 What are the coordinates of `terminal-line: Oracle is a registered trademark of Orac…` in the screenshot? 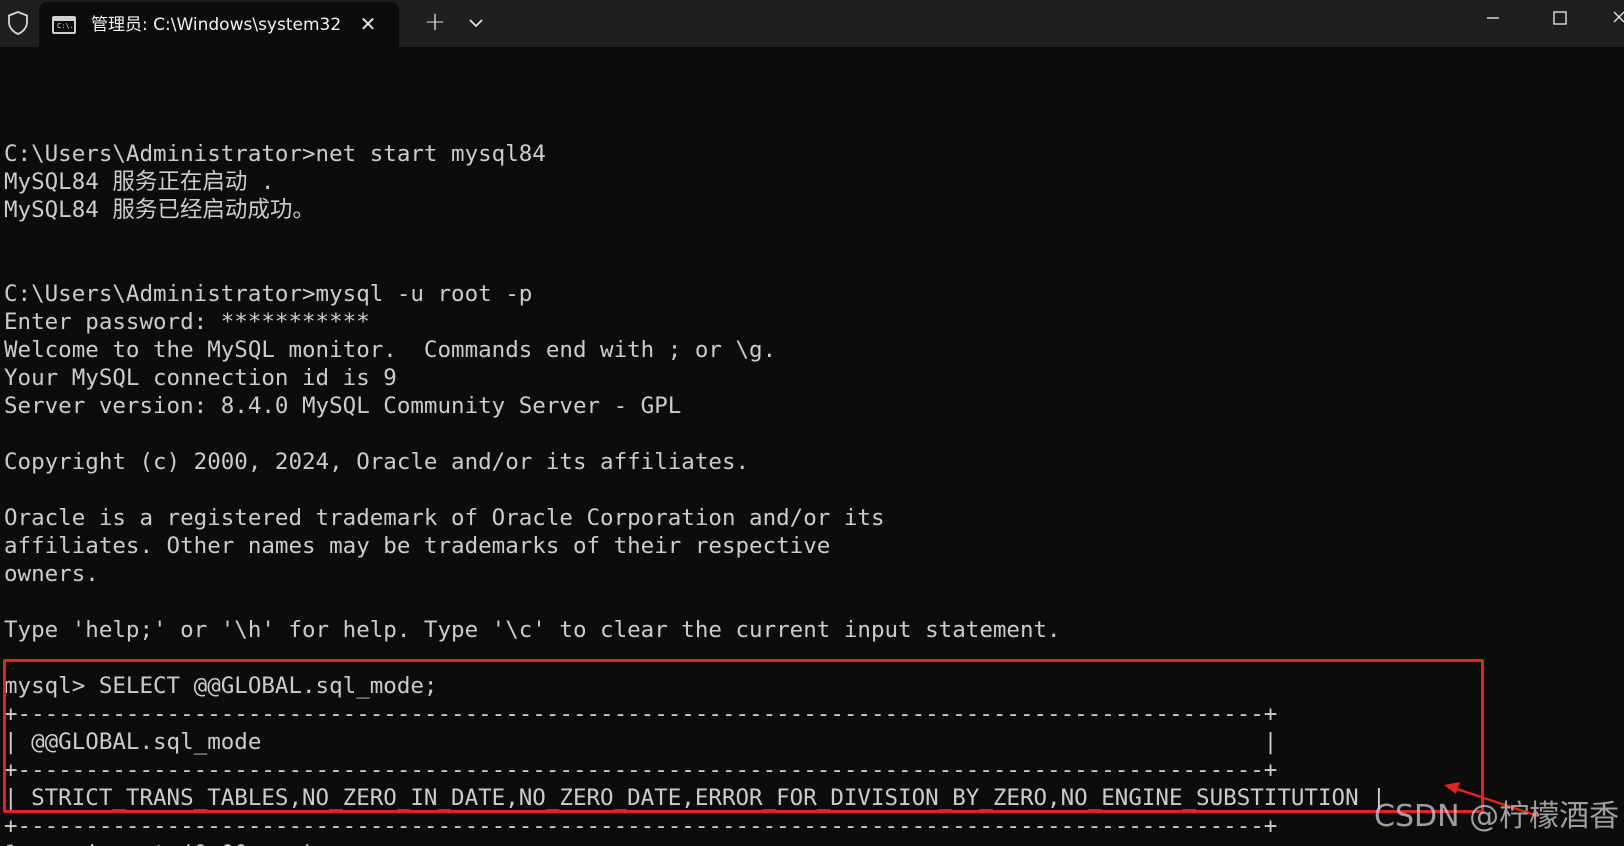 It's located at (444, 518).